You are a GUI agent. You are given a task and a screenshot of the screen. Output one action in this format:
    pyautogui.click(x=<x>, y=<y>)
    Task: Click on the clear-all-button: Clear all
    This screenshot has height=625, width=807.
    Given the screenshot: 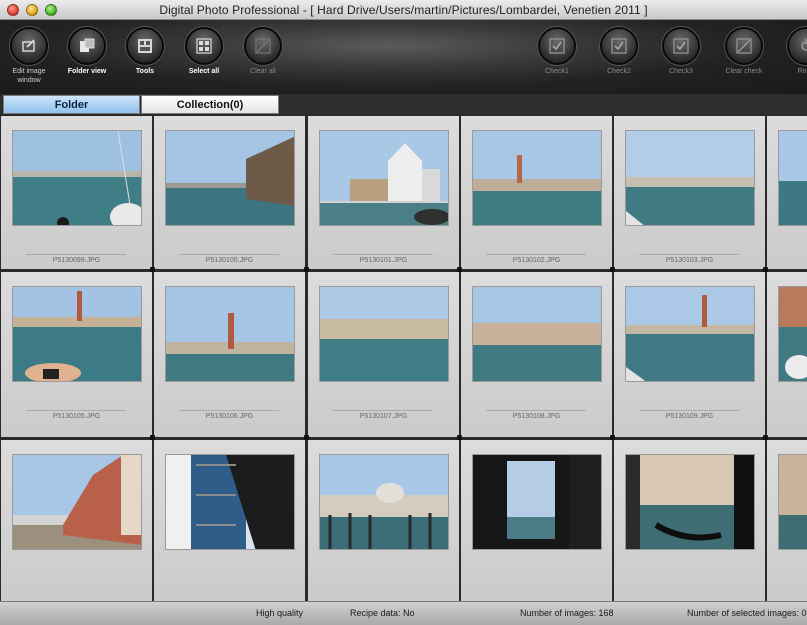 What is the action you would take?
    pyautogui.click(x=263, y=51)
    